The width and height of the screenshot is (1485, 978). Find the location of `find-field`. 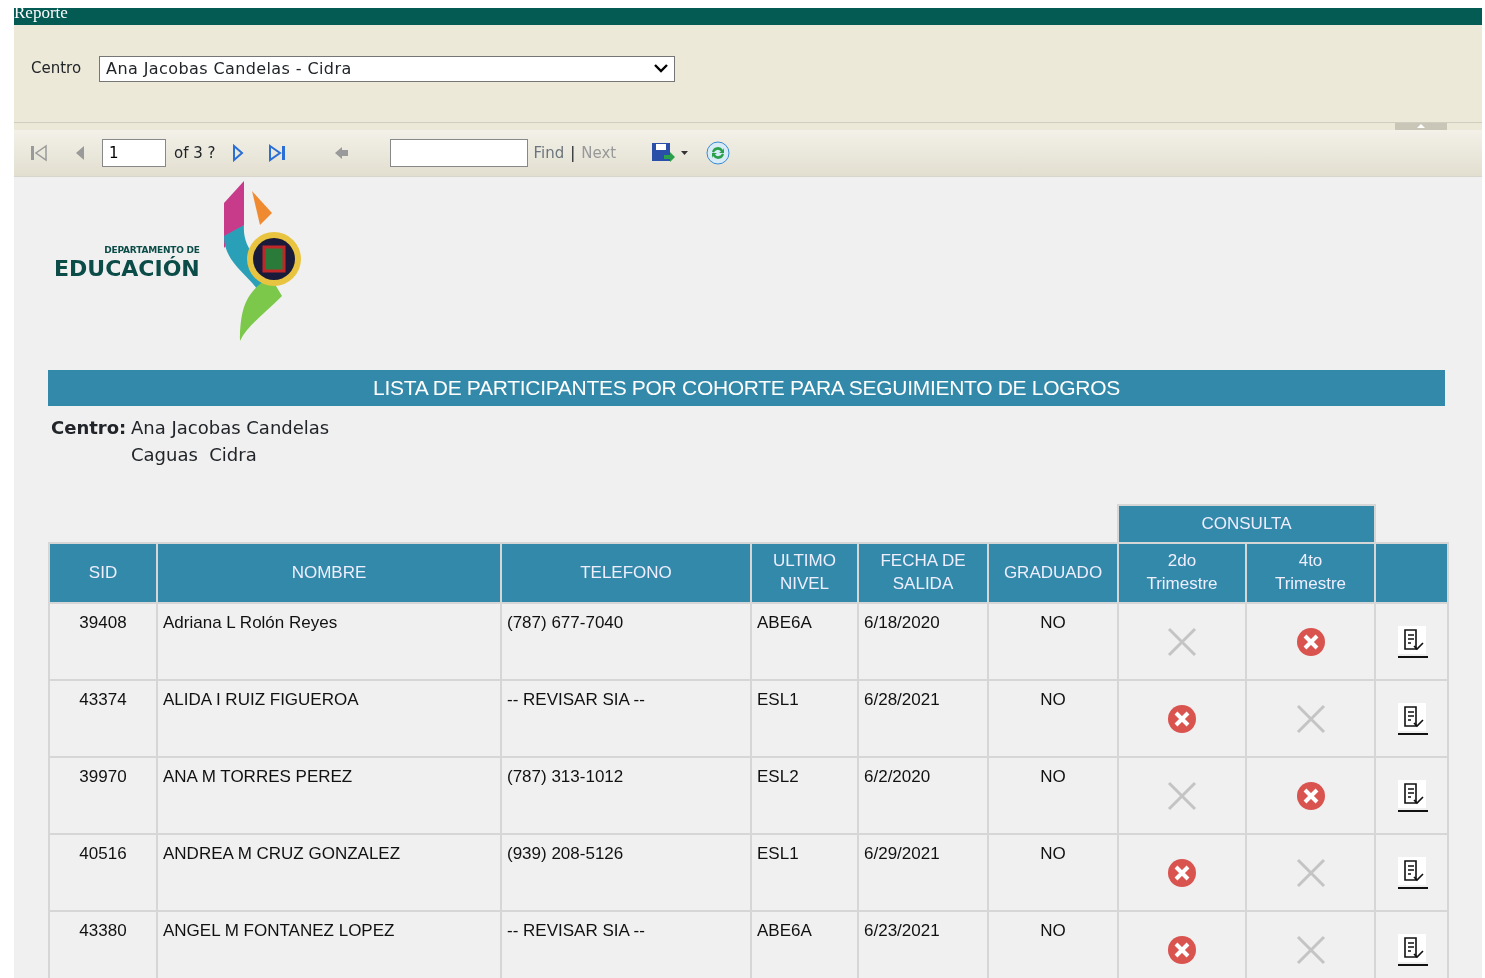

find-field is located at coordinates (458, 153).